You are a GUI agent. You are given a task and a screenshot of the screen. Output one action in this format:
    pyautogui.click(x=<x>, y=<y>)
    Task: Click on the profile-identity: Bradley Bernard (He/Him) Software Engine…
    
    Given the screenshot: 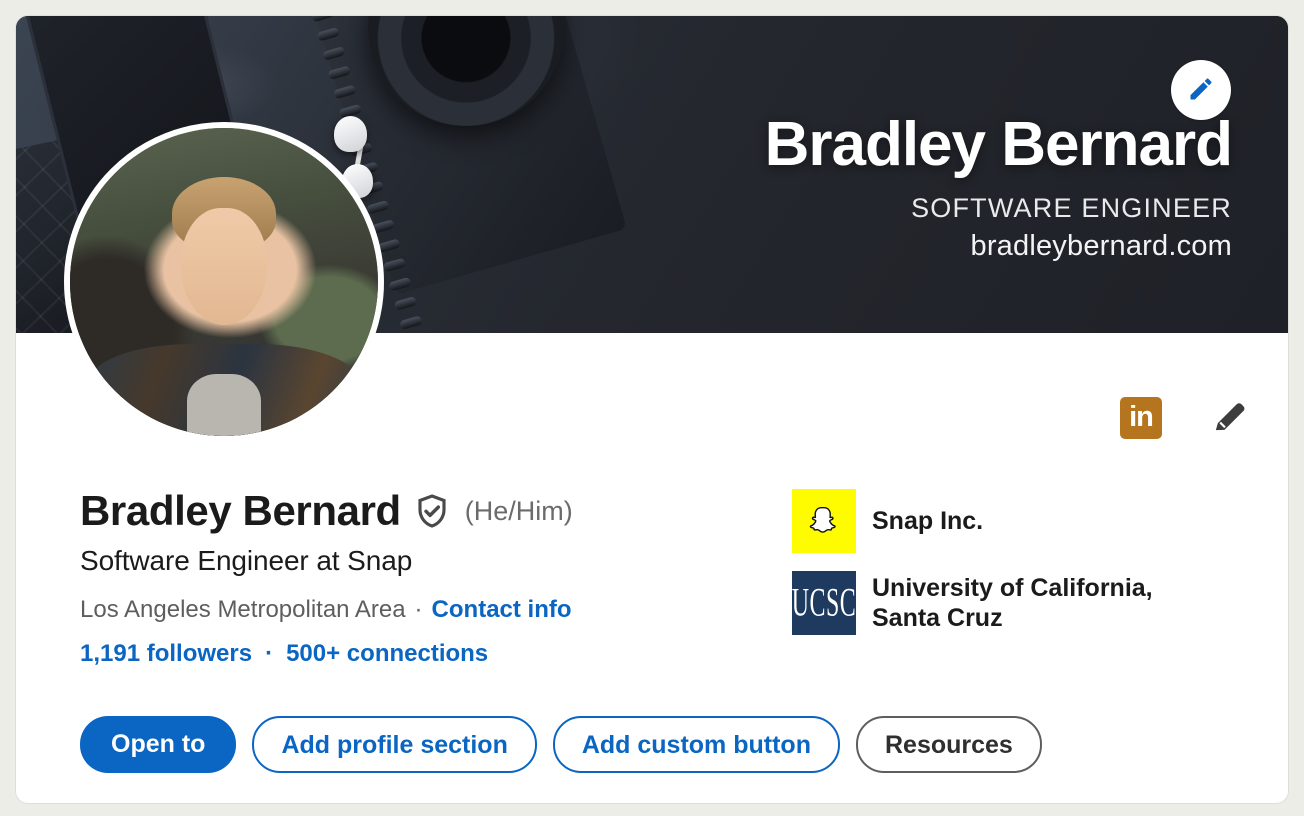 What is the action you would take?
    pyautogui.click(x=400, y=577)
    